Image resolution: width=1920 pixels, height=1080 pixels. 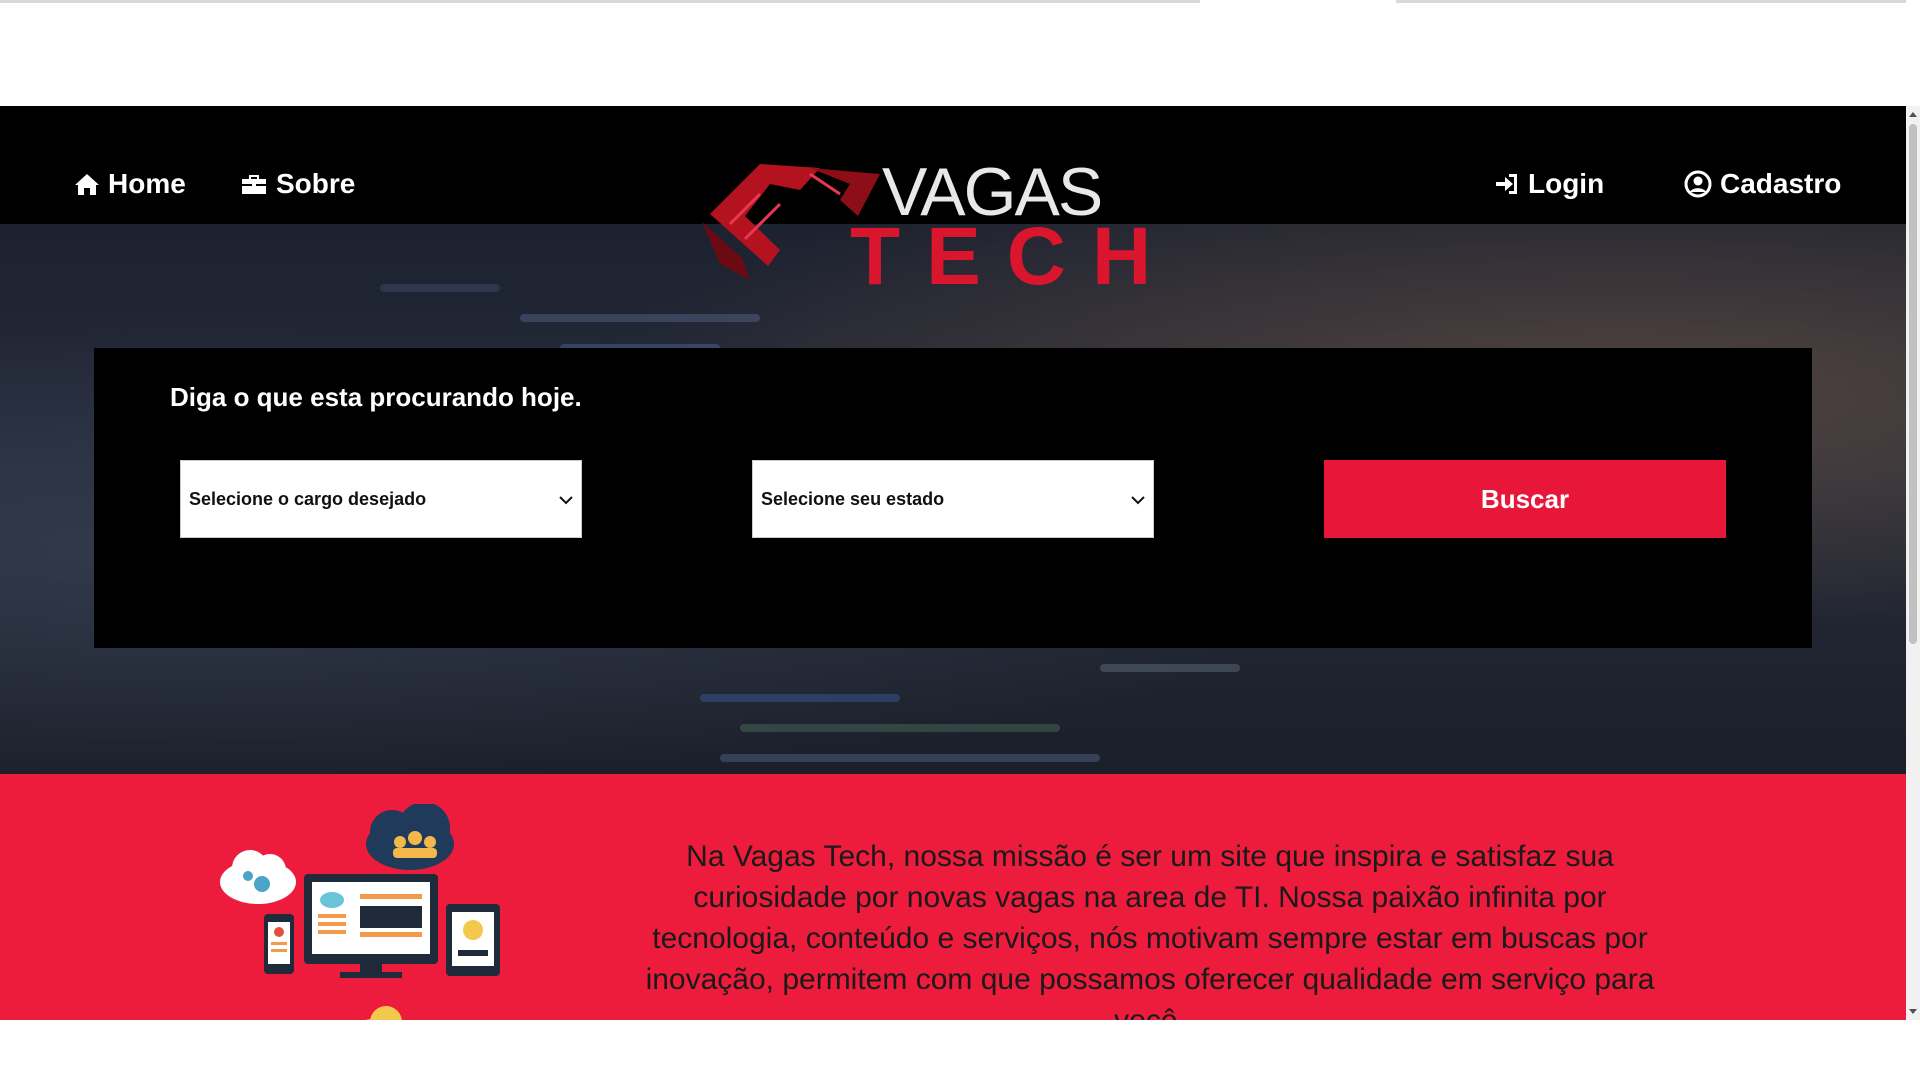 What do you see at coordinates (254, 184) in the screenshot?
I see `briefcase-icon` at bounding box center [254, 184].